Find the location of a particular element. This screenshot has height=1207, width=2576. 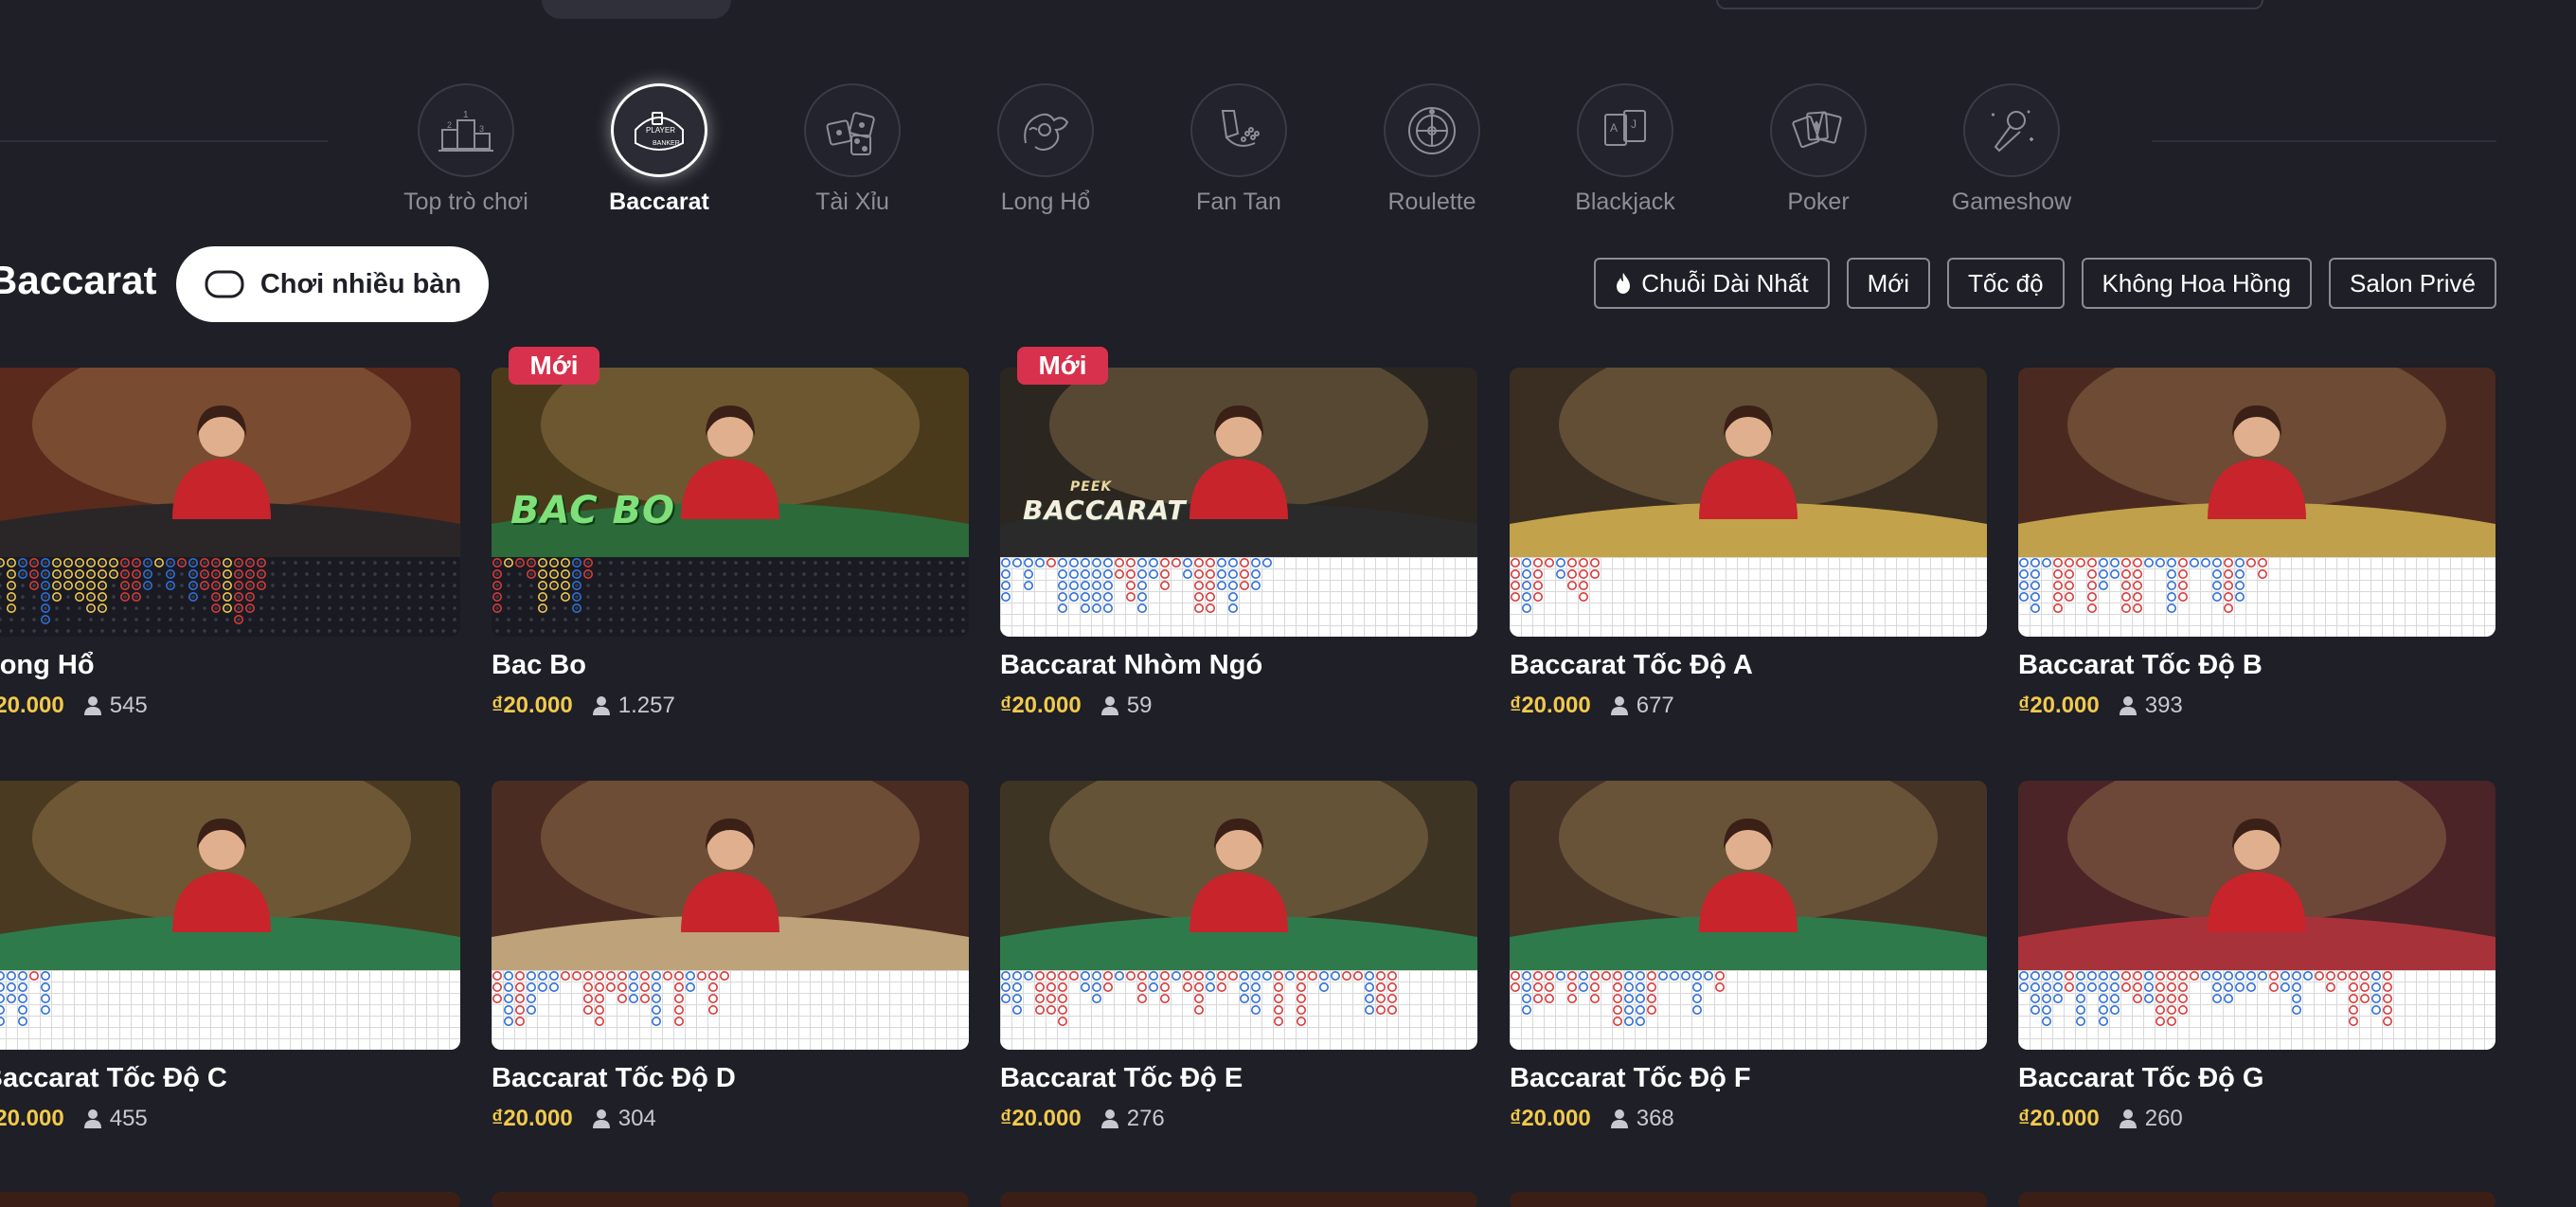

category-poker: Poker is located at coordinates (1818, 150).